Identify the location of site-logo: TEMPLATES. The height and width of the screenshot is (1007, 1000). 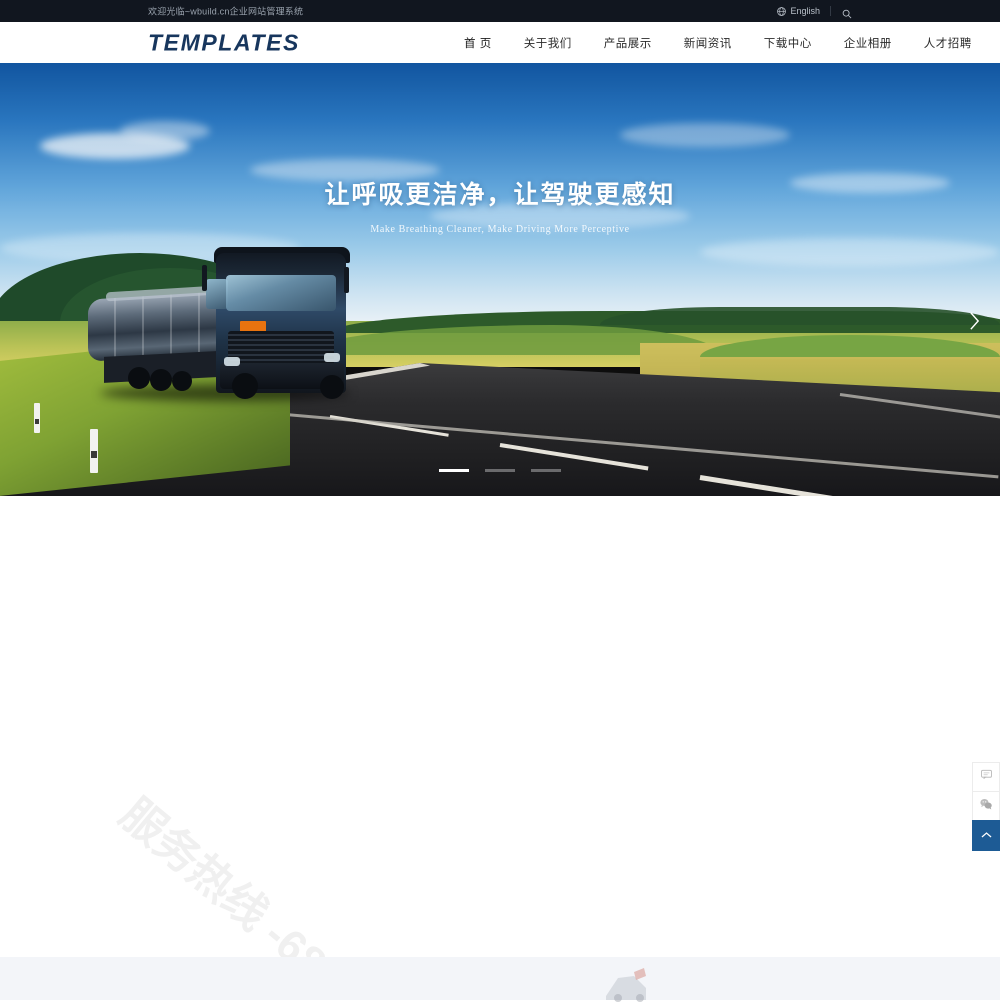
(224, 42).